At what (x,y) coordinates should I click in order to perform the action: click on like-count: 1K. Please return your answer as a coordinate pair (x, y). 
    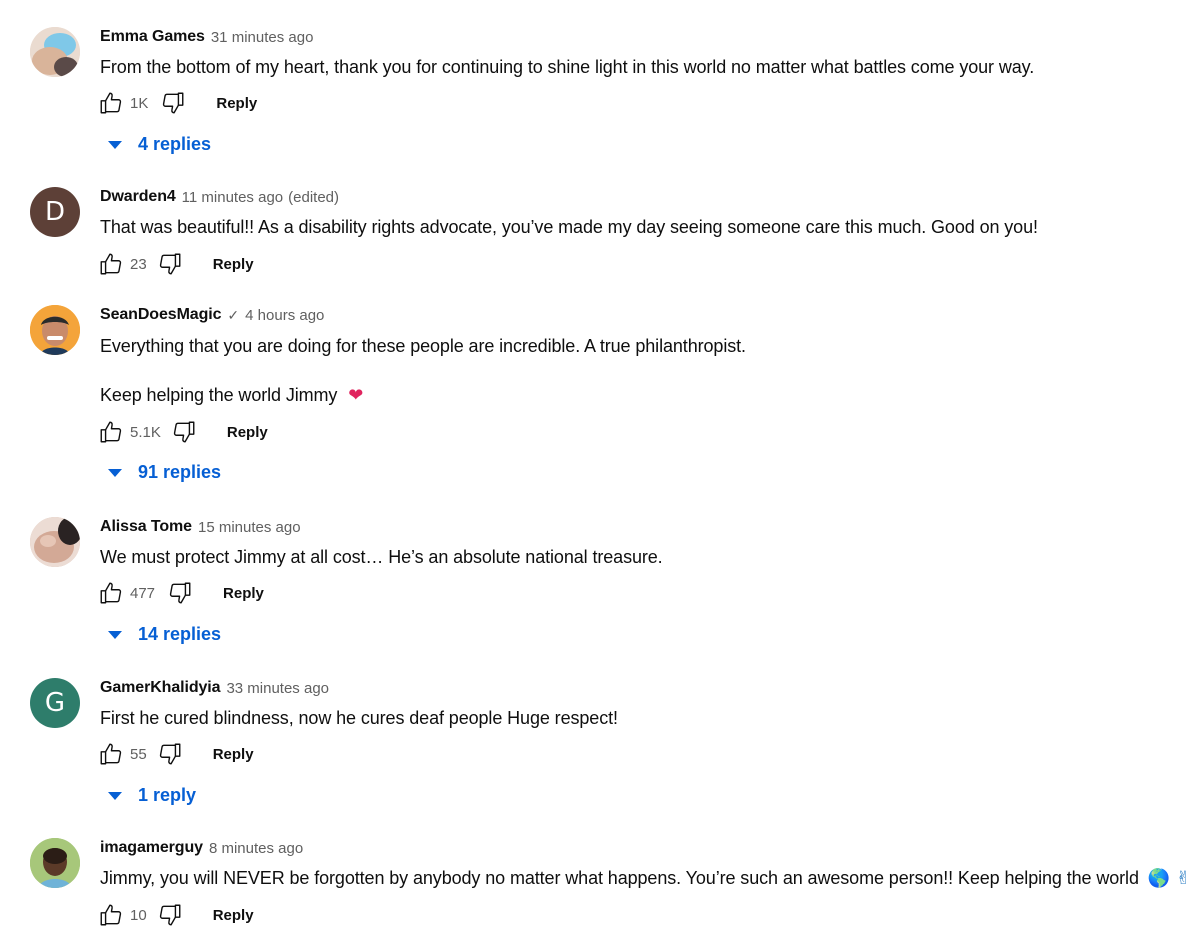
    Looking at the image, I should click on (139, 103).